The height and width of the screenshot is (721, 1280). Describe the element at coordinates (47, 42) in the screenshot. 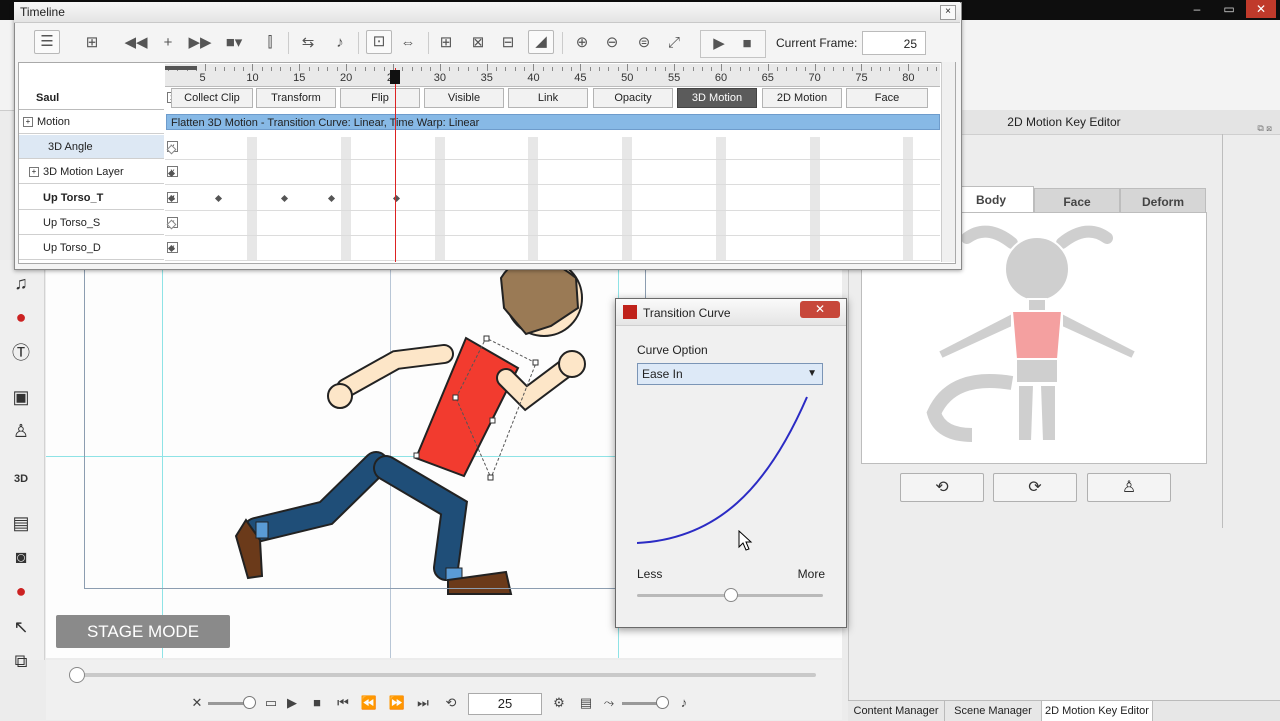

I see `menu-icon: ☰` at that location.